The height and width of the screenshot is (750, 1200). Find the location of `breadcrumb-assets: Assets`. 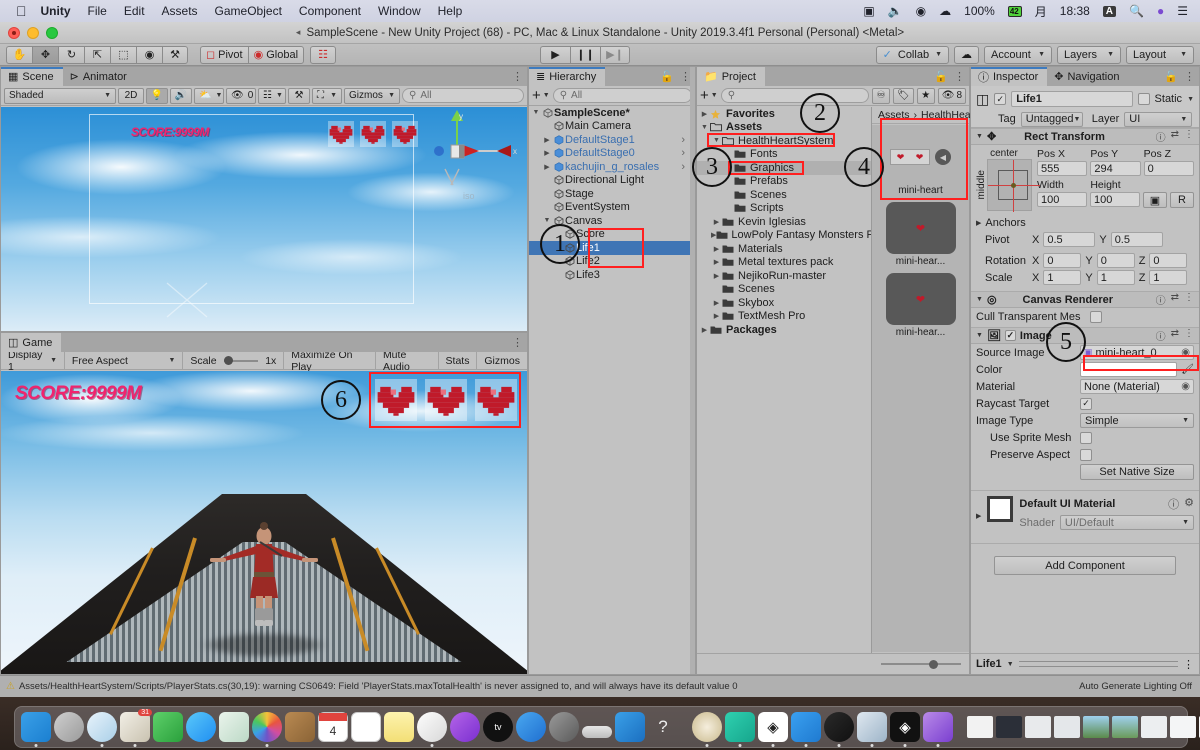

breadcrumb-assets: Assets is located at coordinates (894, 115).